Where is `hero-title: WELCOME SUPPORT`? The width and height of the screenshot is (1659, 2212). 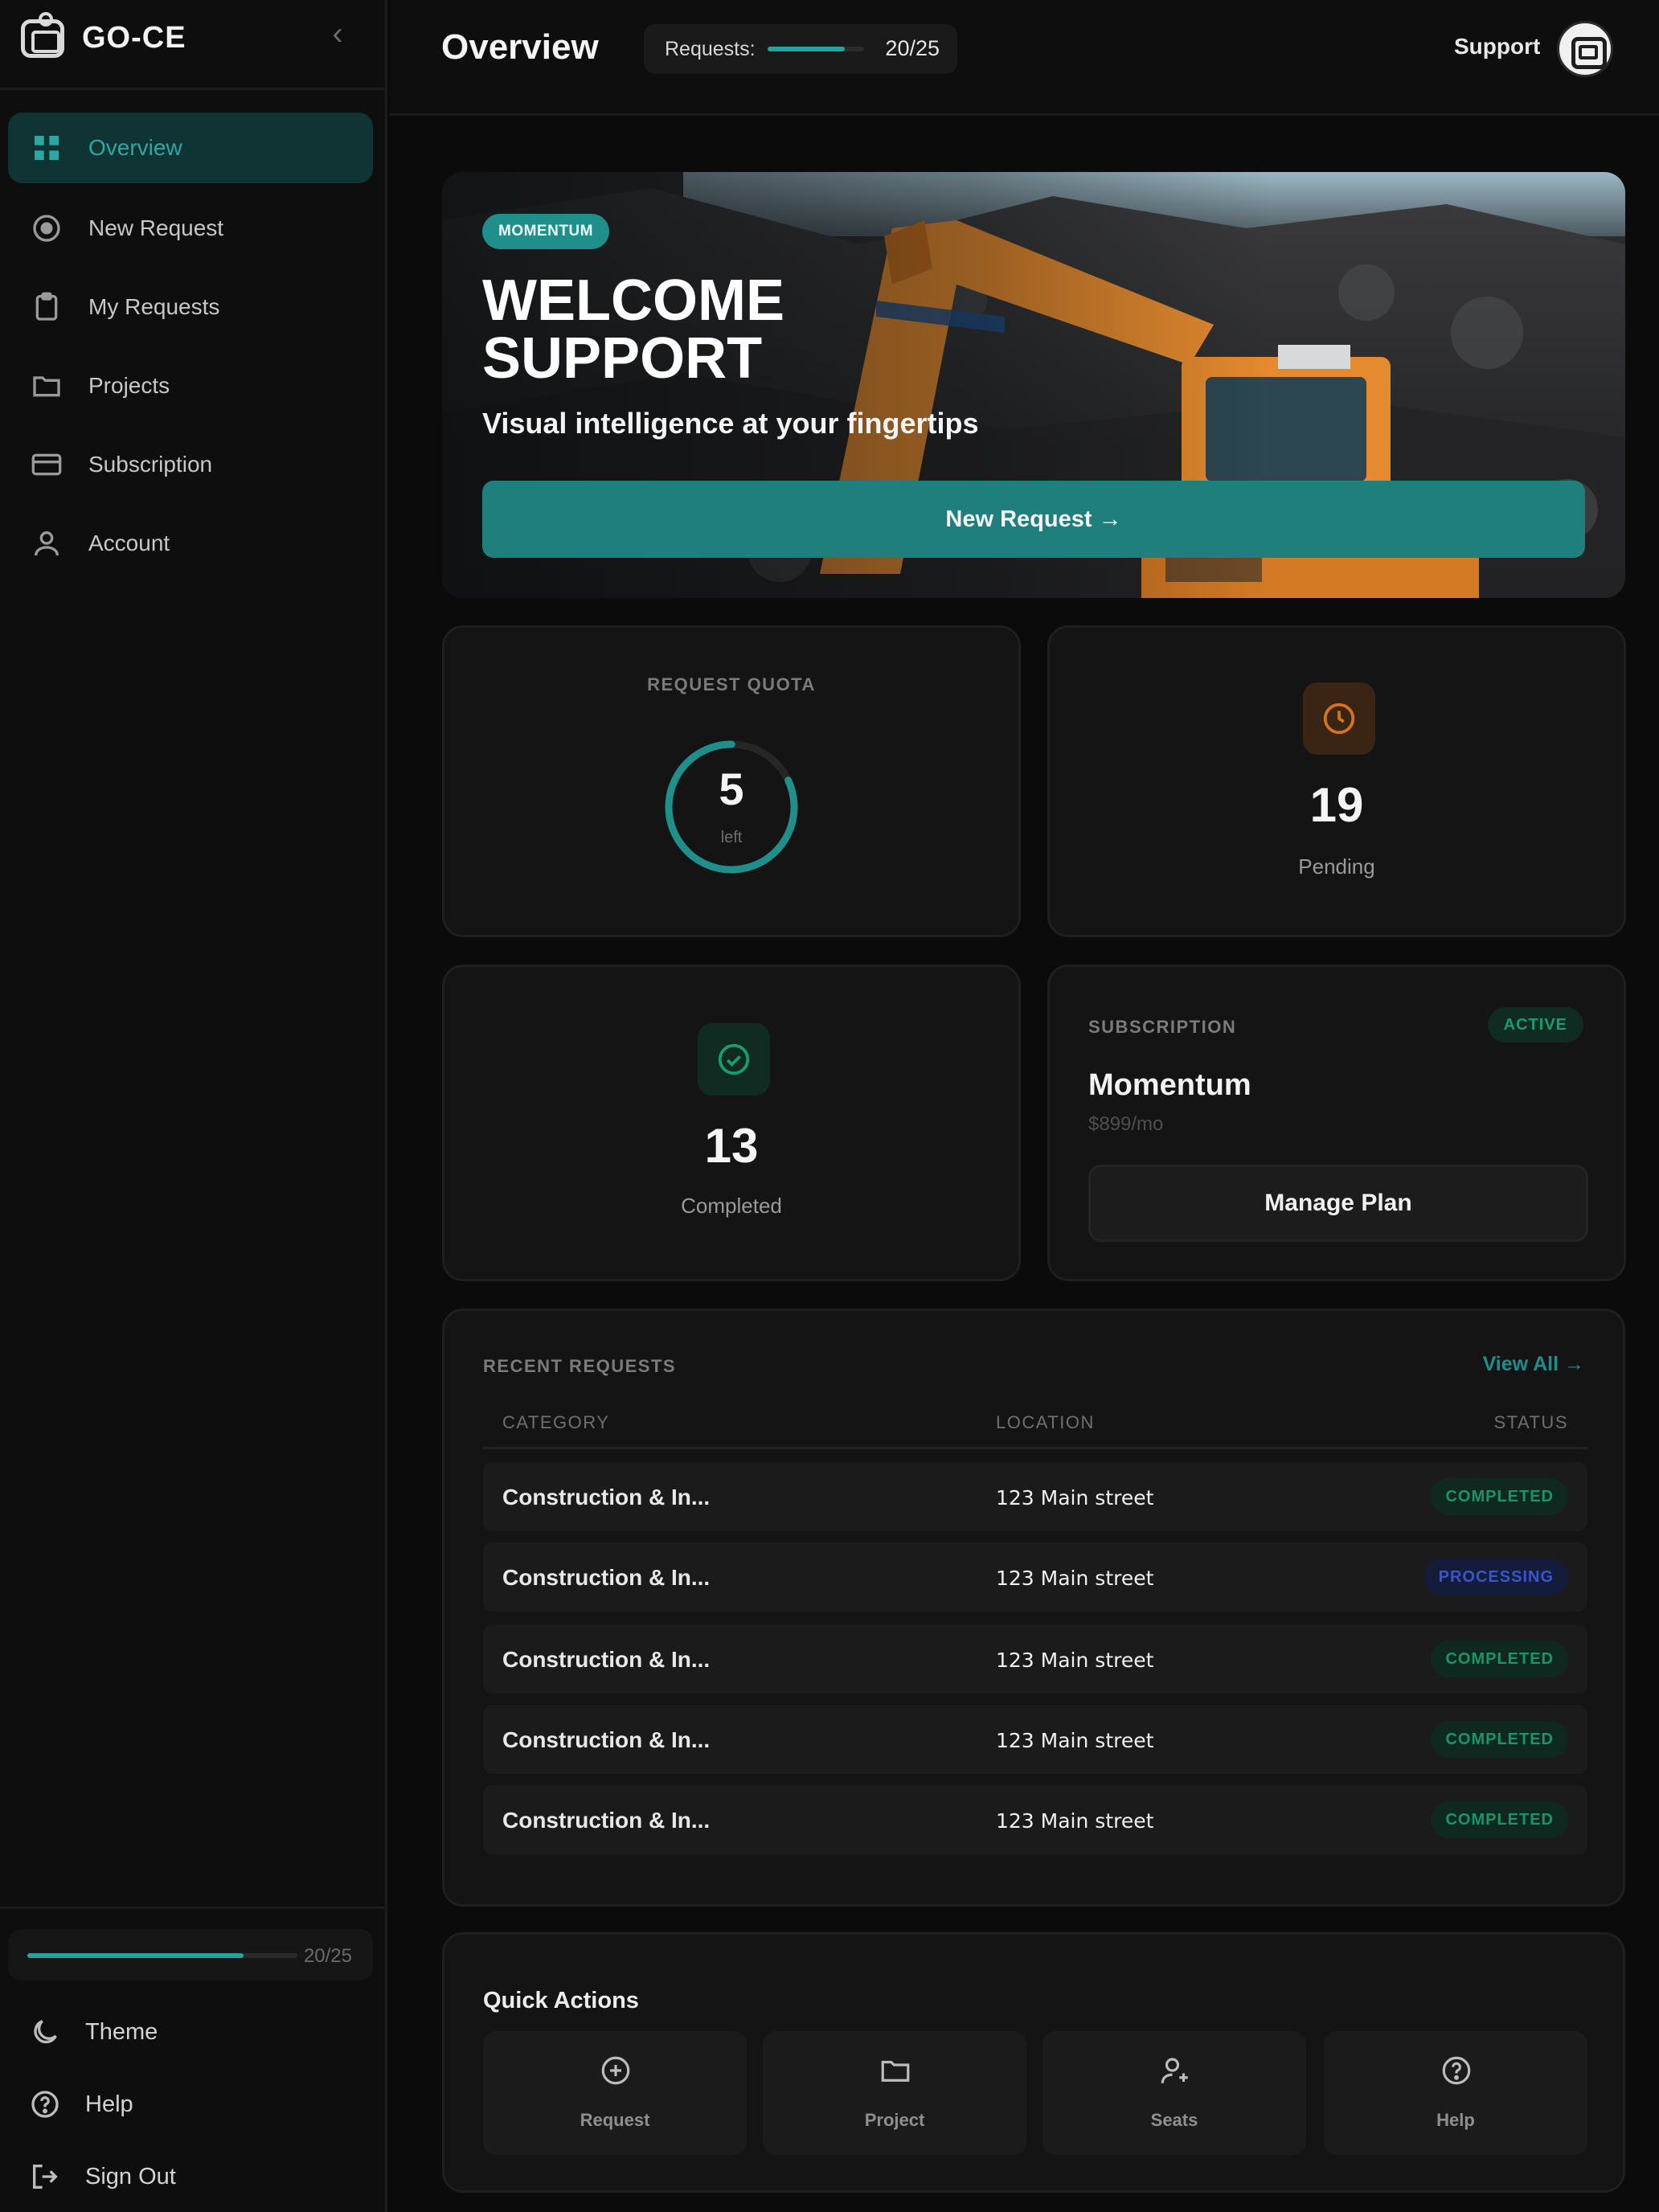 hero-title: WELCOME SUPPORT is located at coordinates (707, 329).